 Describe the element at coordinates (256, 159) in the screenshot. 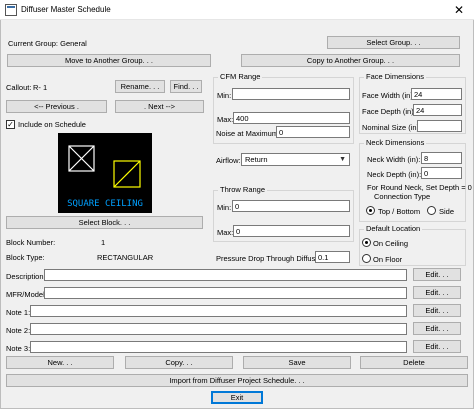

I see `airflow-value: Return` at that location.